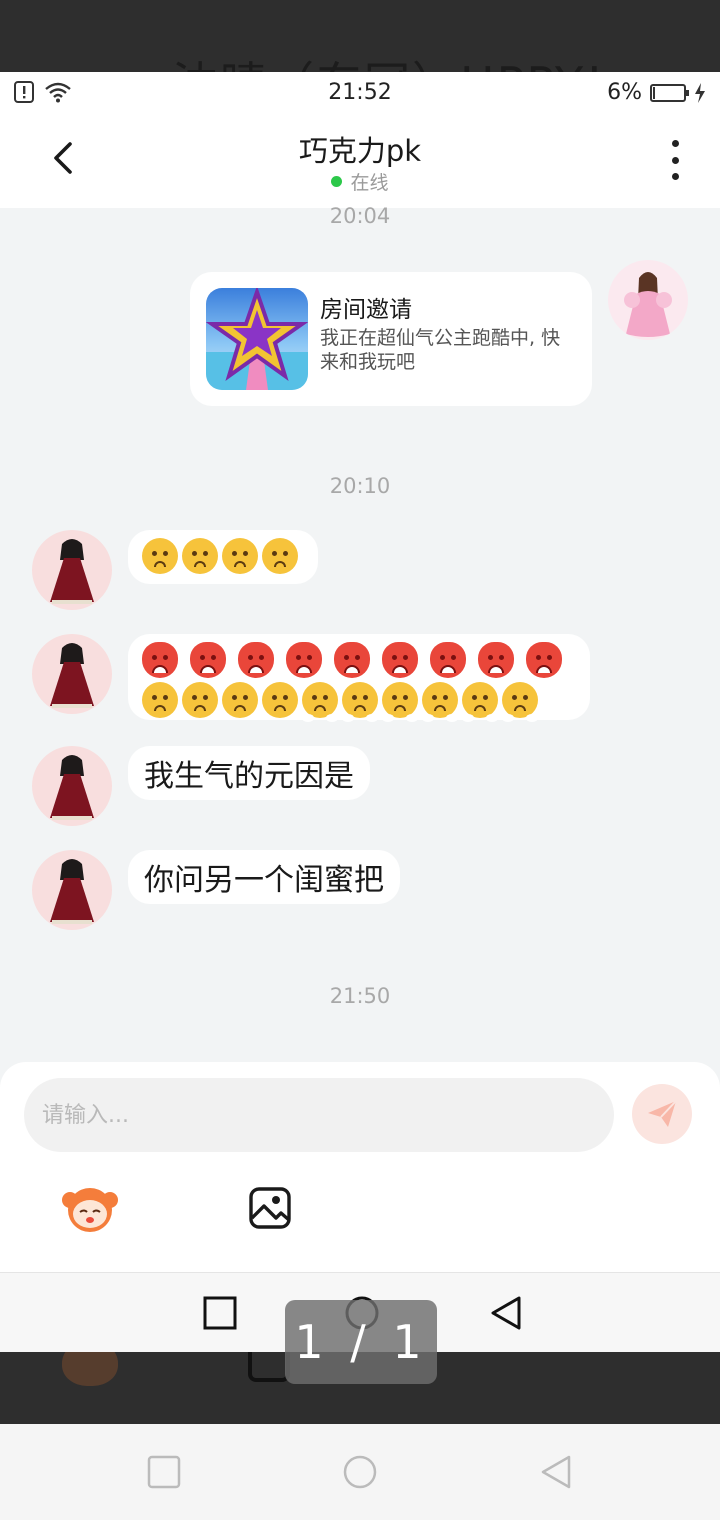 The image size is (720, 1520). Describe the element at coordinates (440, 350) in the screenshot. I see `invite-description: 我正在超仙气公主跑酷中, 快来和我玩吧` at that location.